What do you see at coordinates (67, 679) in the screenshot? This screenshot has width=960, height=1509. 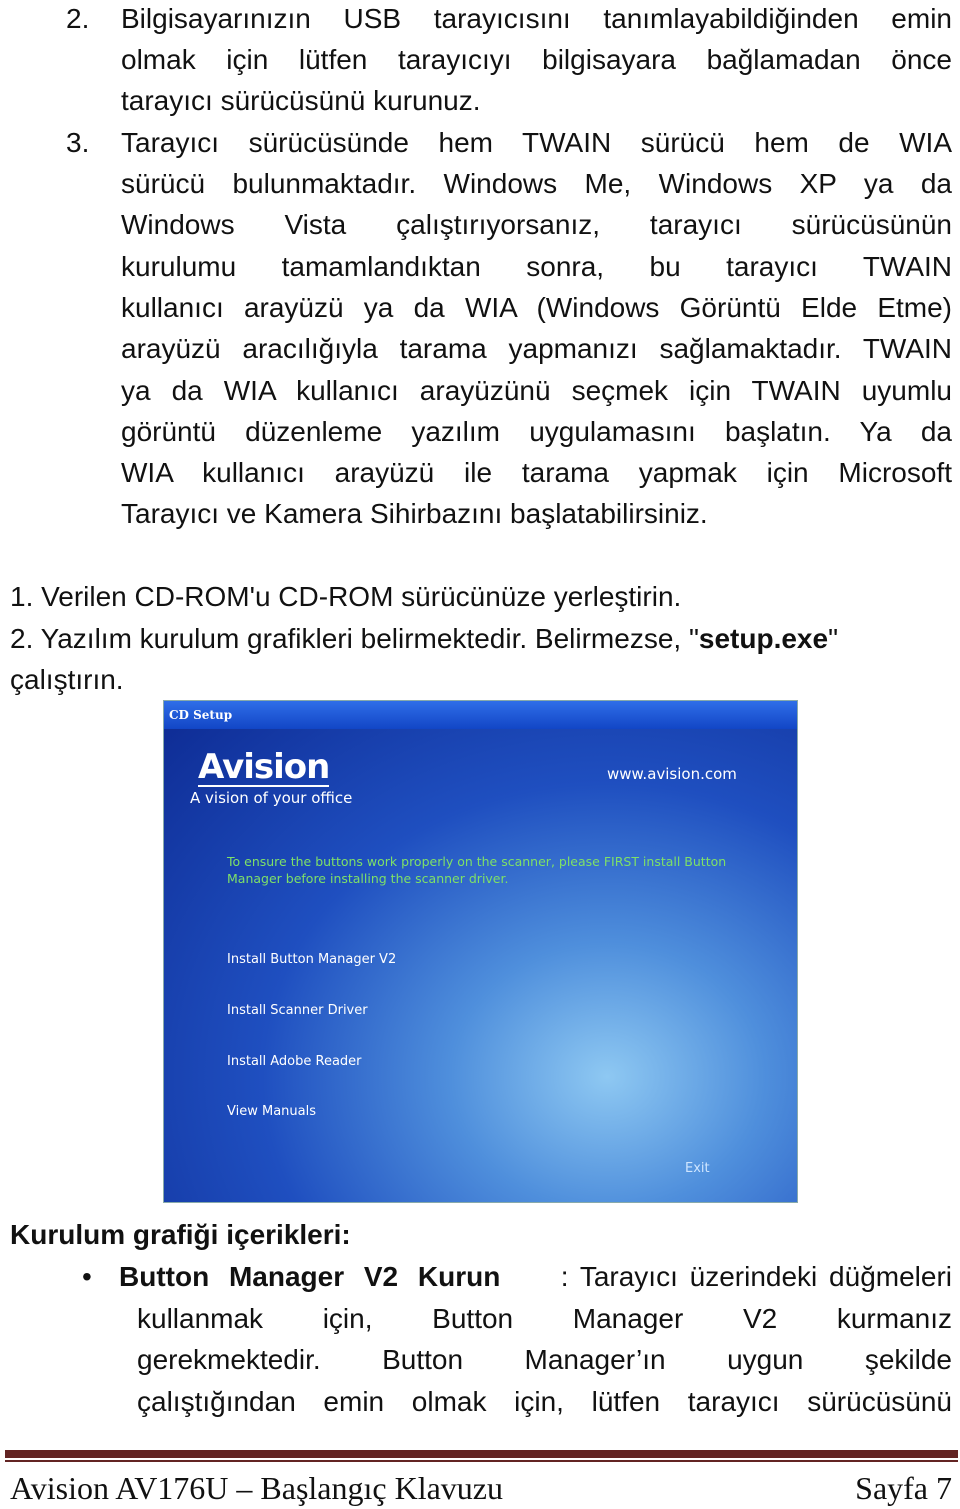 I see `step-2-cont: çalıştırın.` at bounding box center [67, 679].